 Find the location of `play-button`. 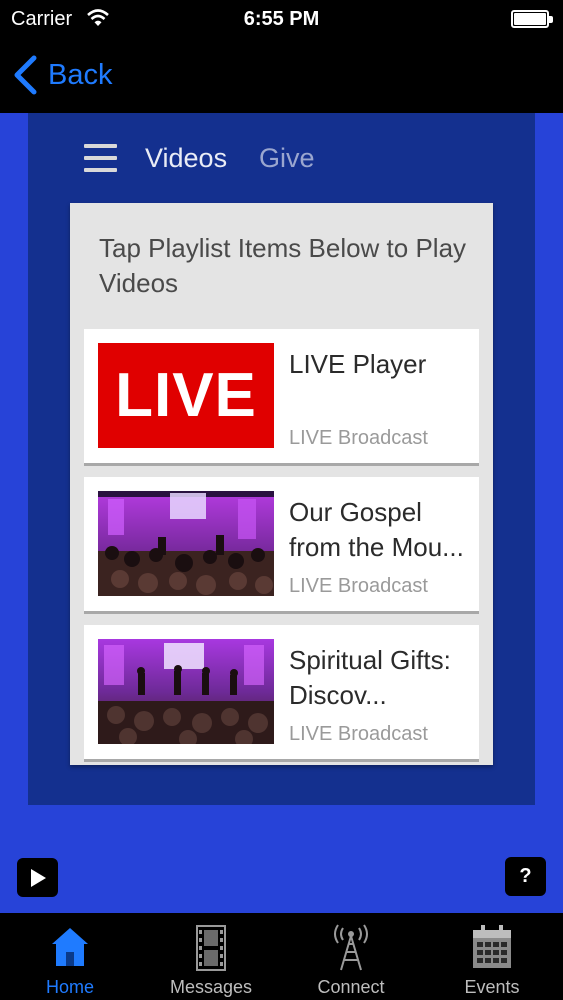

play-button is located at coordinates (37, 877).